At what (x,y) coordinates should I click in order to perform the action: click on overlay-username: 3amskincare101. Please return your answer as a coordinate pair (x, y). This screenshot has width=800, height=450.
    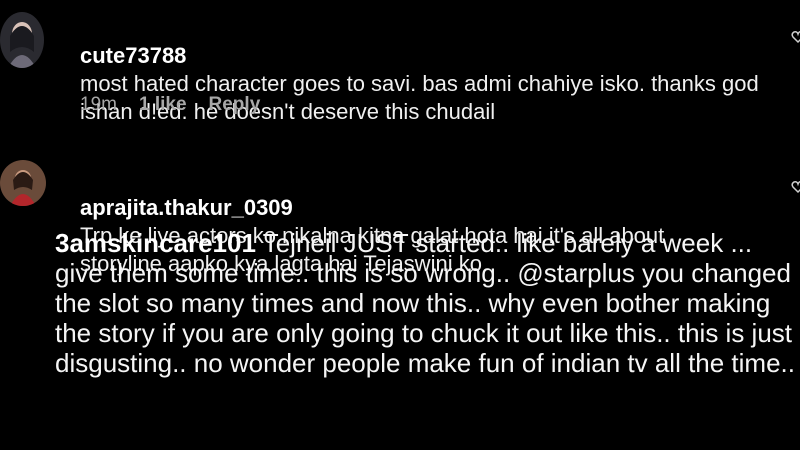
    Looking at the image, I should click on (155, 243).